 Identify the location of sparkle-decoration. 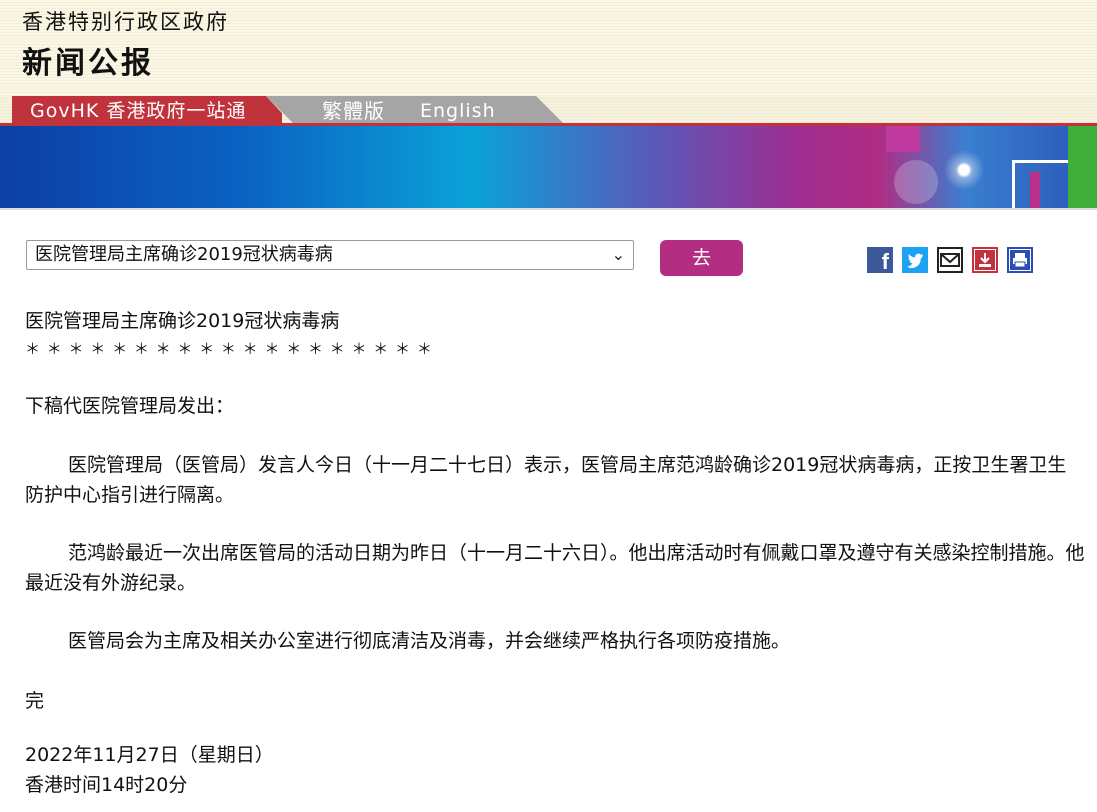
(964, 170).